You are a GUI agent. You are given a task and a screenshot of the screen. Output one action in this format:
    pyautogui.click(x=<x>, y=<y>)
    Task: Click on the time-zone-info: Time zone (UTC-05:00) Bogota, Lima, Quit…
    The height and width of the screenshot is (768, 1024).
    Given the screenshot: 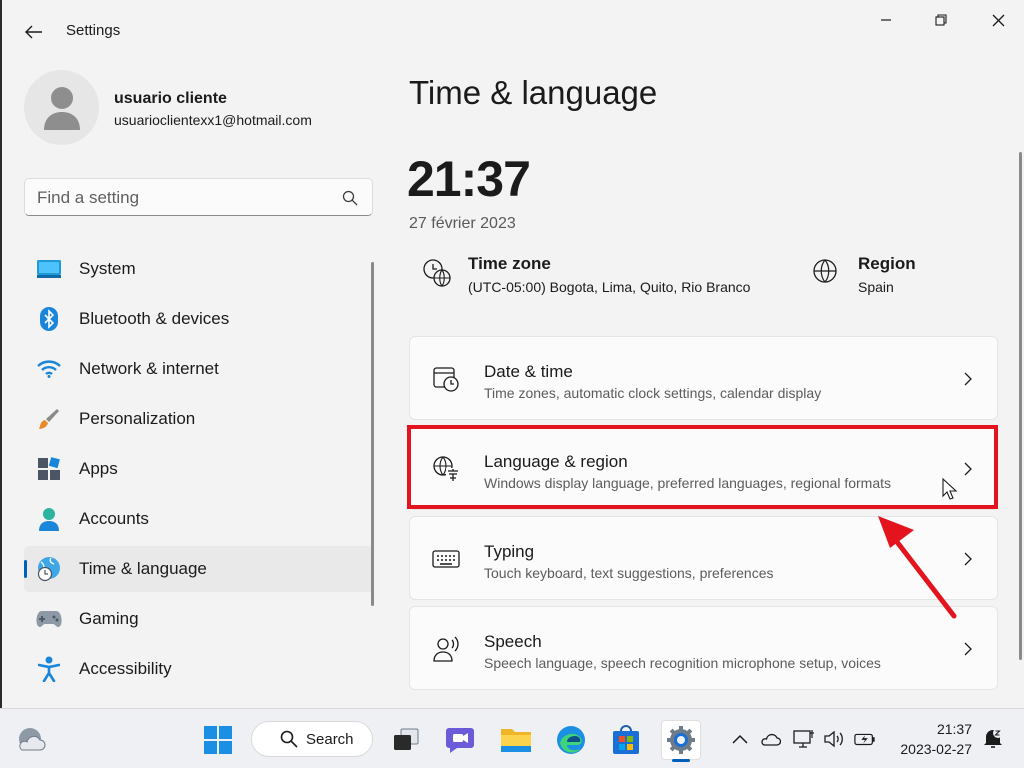 What is the action you would take?
    pyautogui.click(x=607, y=277)
    